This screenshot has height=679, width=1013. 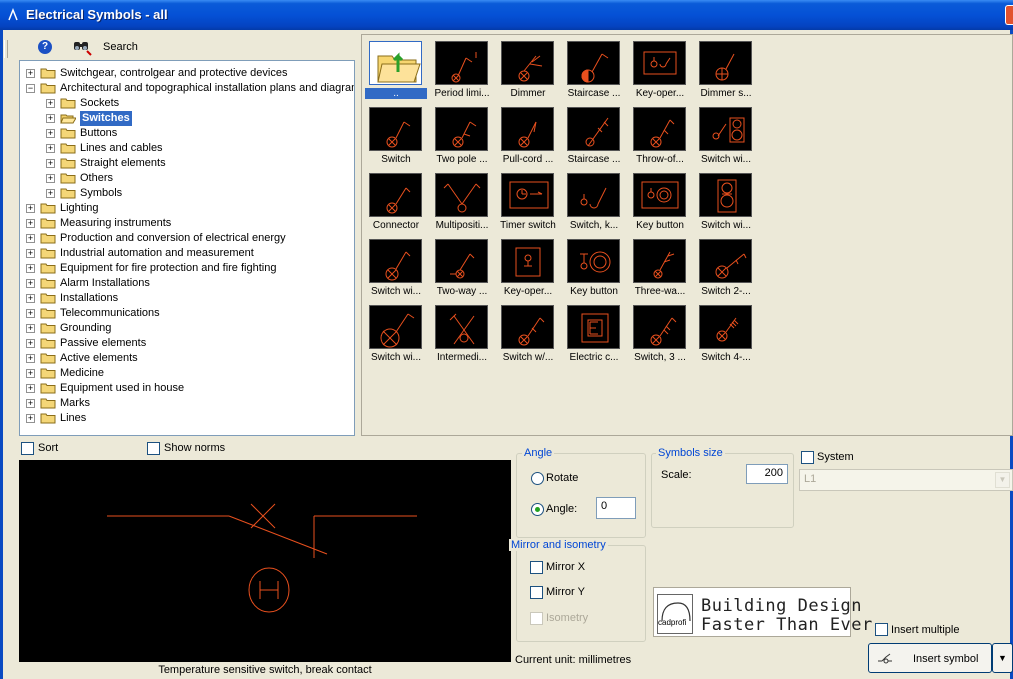 What do you see at coordinates (187, 148) in the screenshot?
I see `tree-item: + Lines and cables` at bounding box center [187, 148].